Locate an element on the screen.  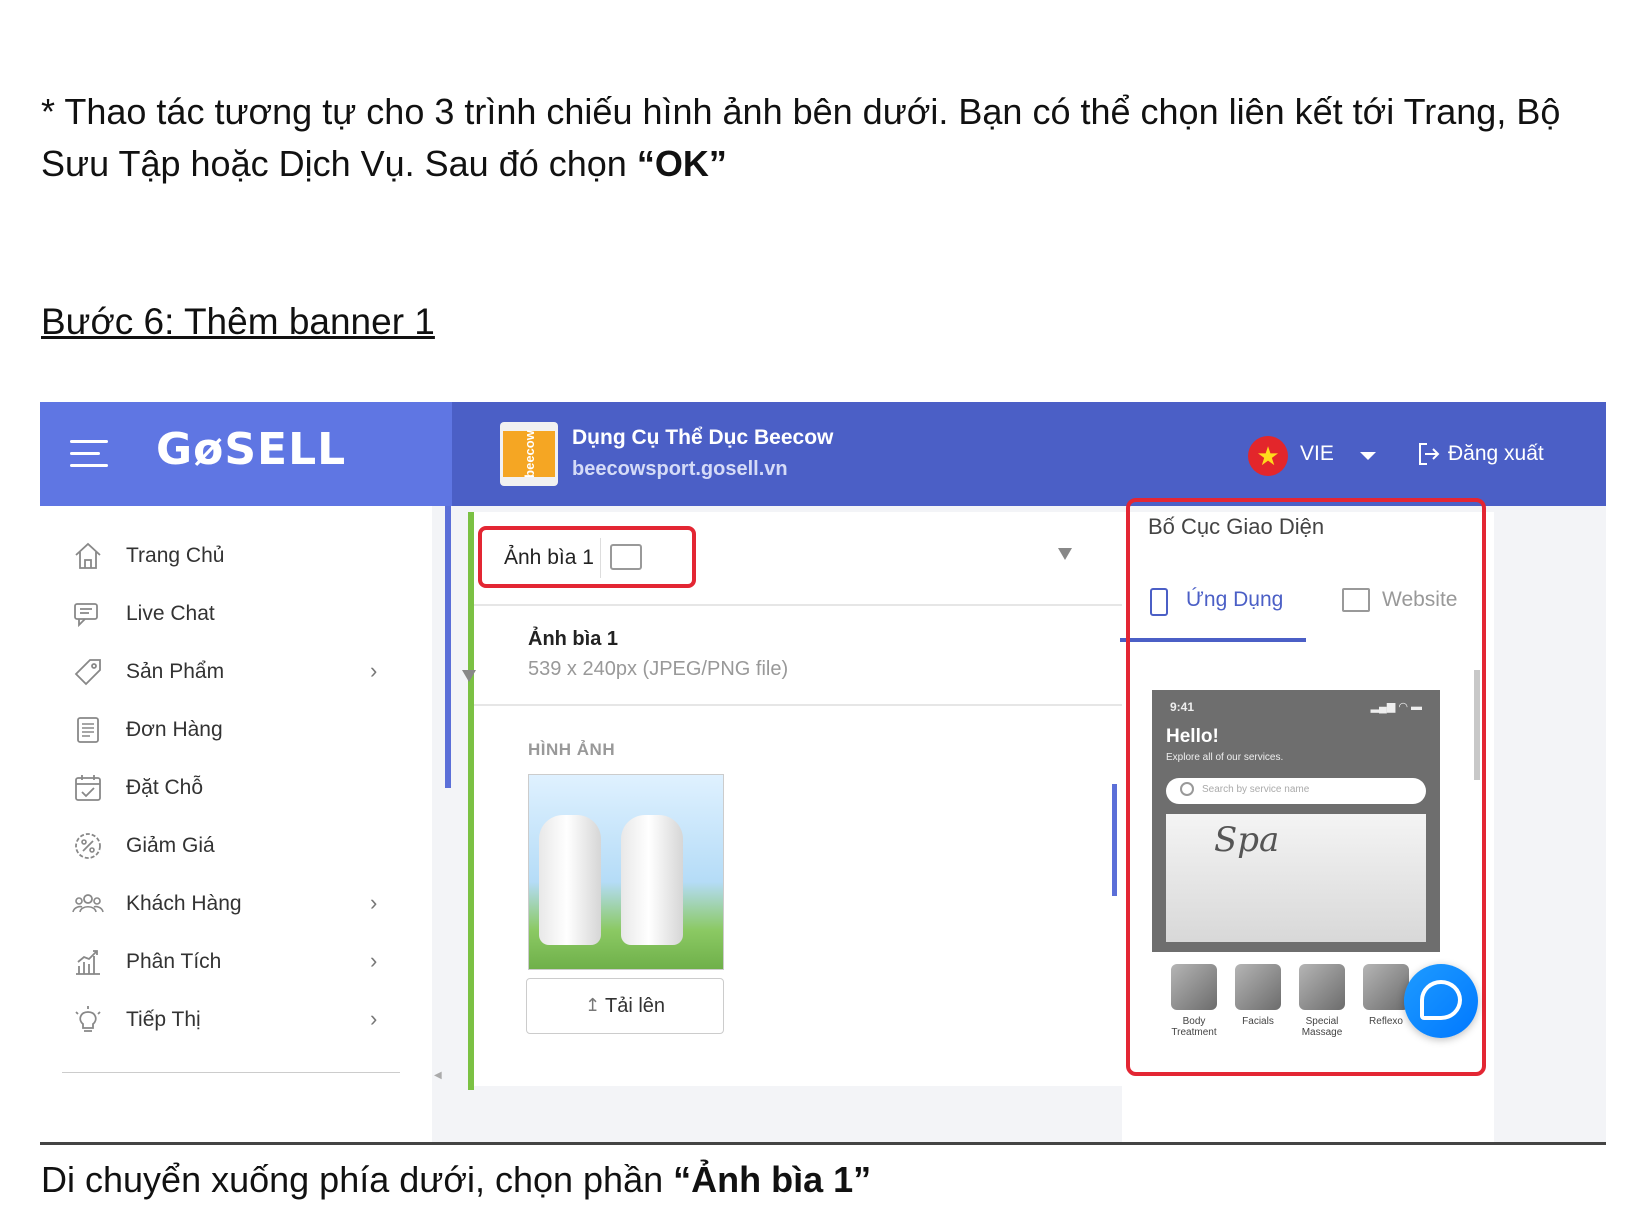
scroll-left-icon: ◀ is located at coordinates (441, 1076).